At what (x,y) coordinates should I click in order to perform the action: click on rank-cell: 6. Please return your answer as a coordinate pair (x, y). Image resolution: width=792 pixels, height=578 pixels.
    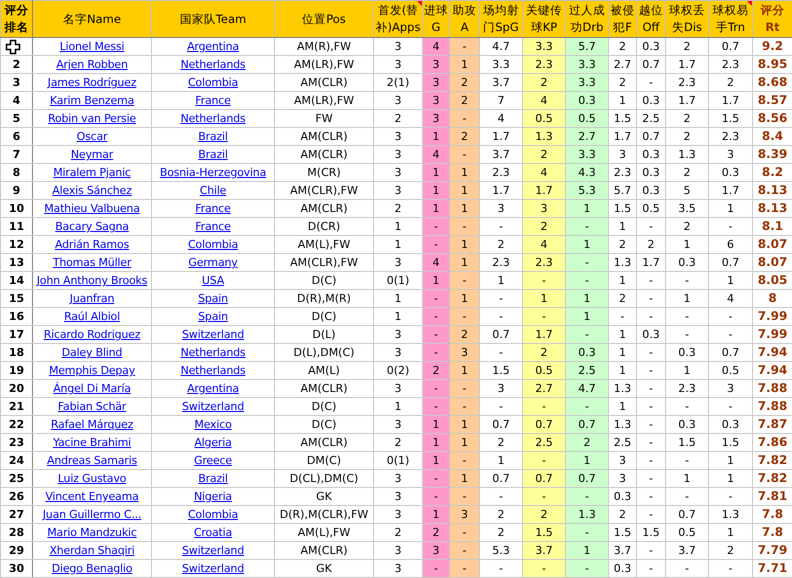
    Looking at the image, I should click on (16, 137).